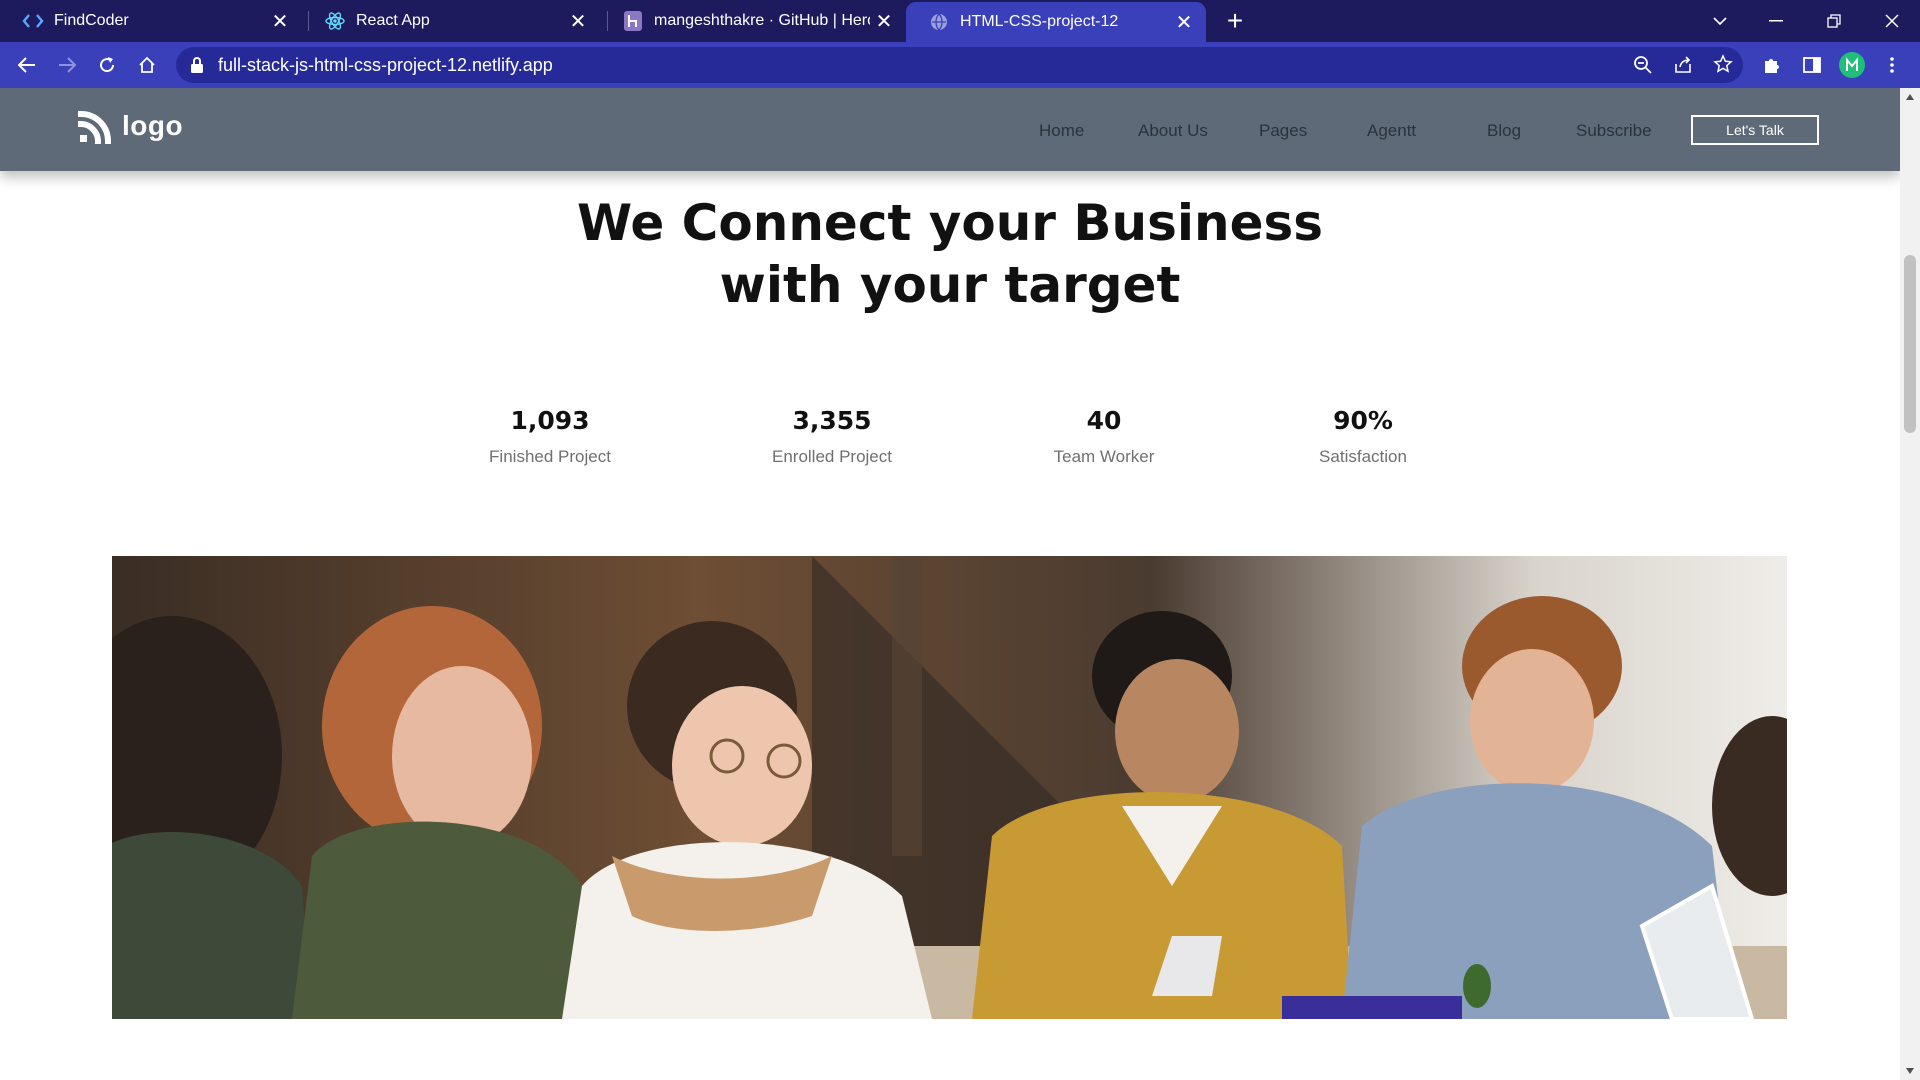 This screenshot has width=1920, height=1080. What do you see at coordinates (1235, 21) in the screenshot?
I see `new-tab-button: +` at bounding box center [1235, 21].